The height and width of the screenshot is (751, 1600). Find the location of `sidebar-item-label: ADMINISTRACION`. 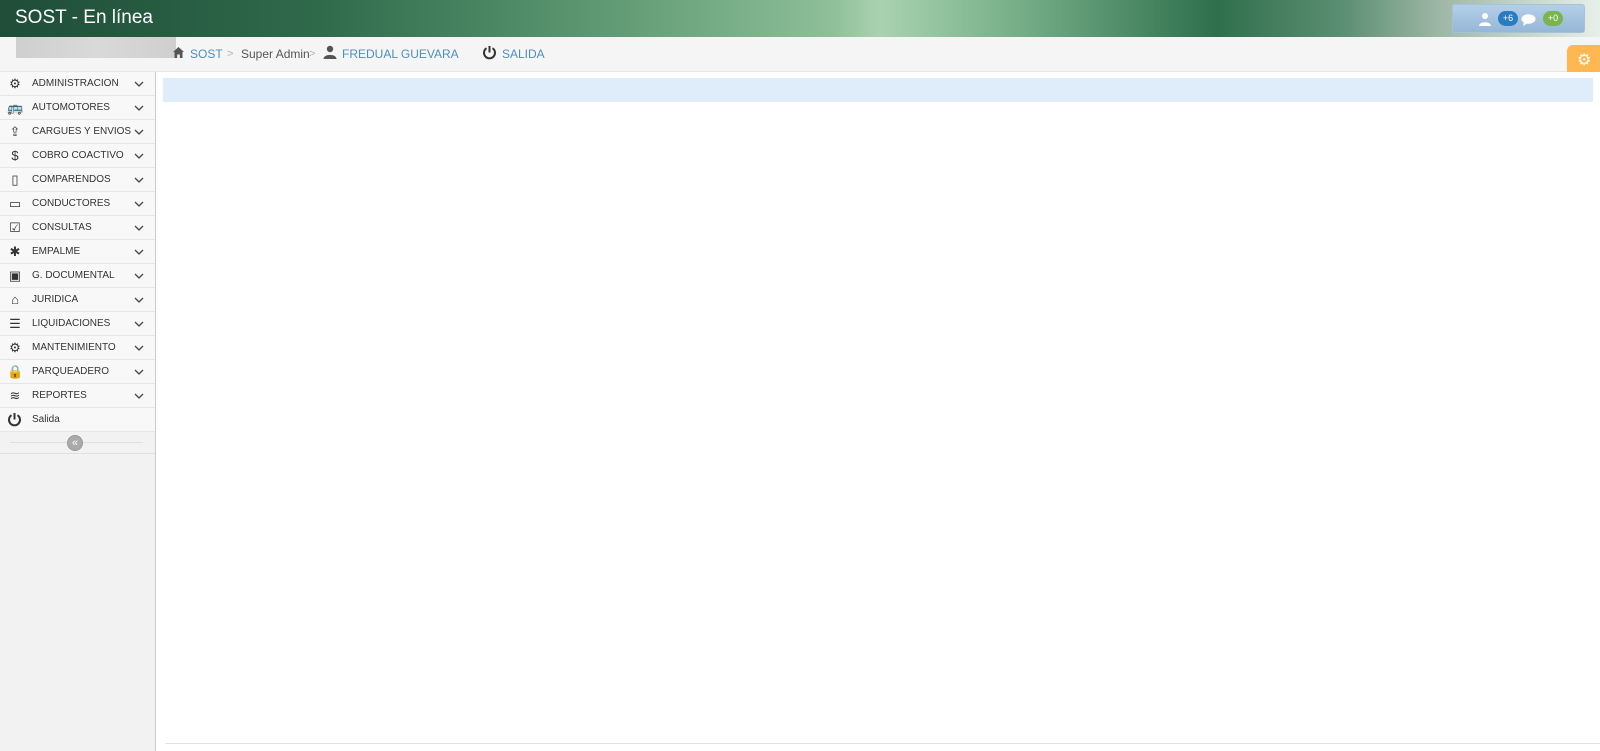

sidebar-item-label: ADMINISTRACION is located at coordinates (75, 83).